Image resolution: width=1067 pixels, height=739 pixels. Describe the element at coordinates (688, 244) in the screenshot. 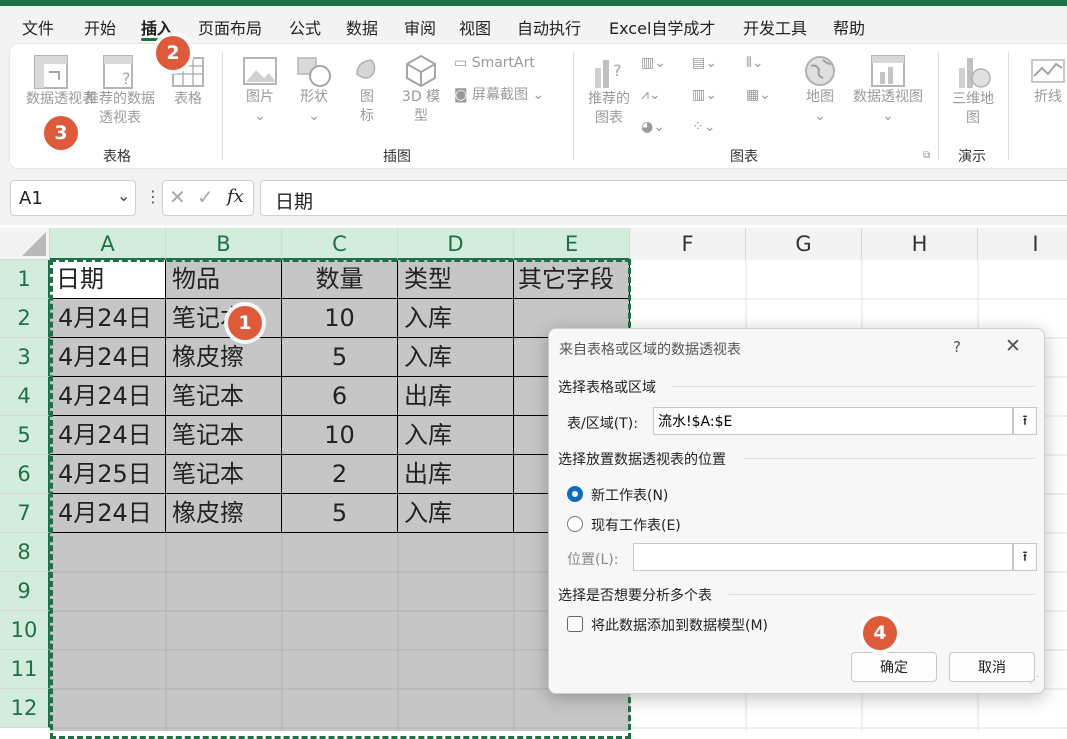

I see `column-header-f: F` at that location.